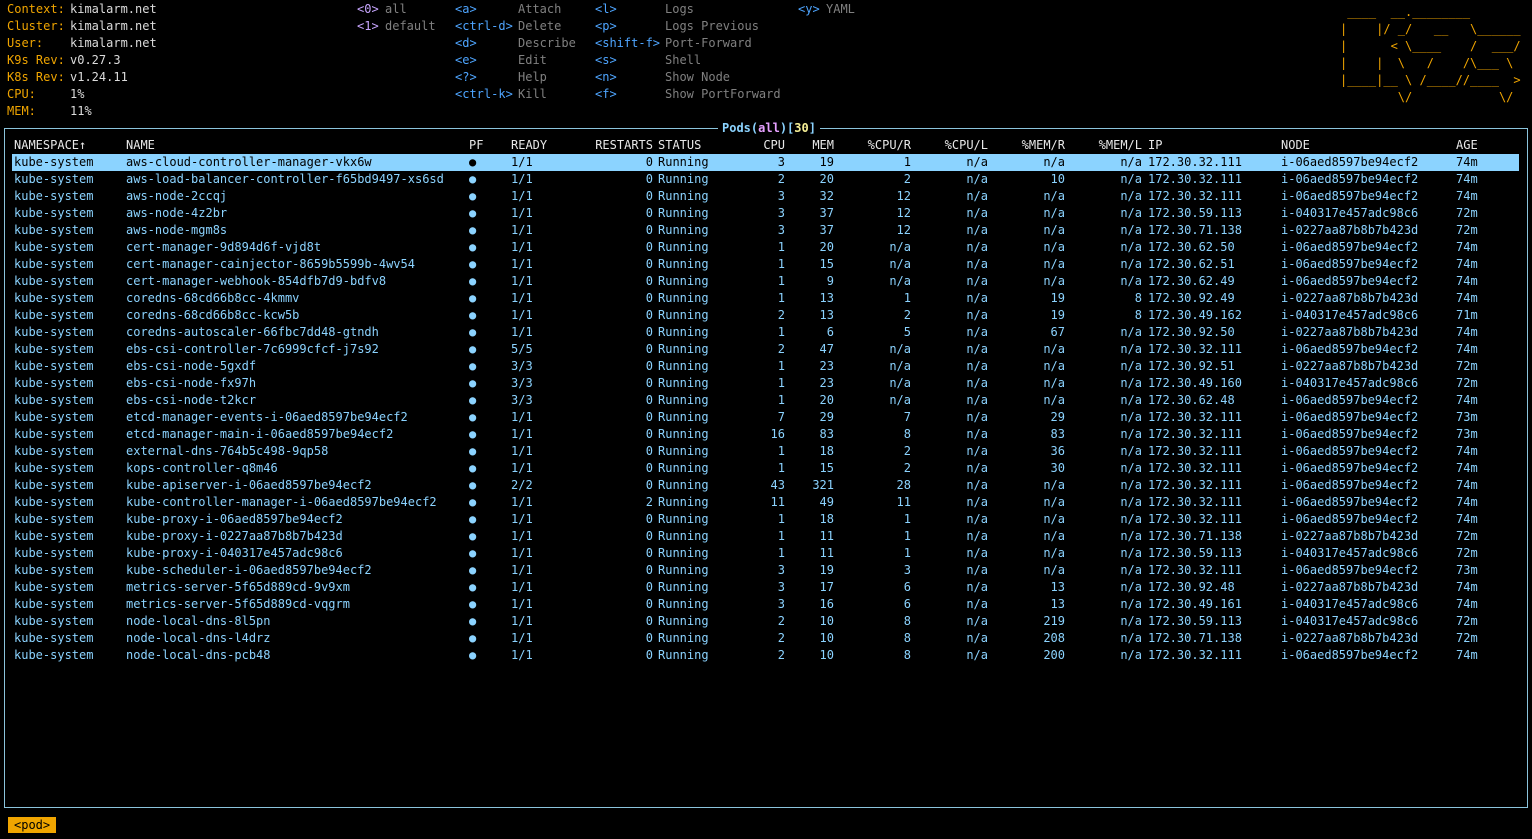 Image resolution: width=1532 pixels, height=839 pixels. Describe the element at coordinates (1434, 80) in the screenshot. I see `logo-line: |____|__ \ /____//____ >` at that location.